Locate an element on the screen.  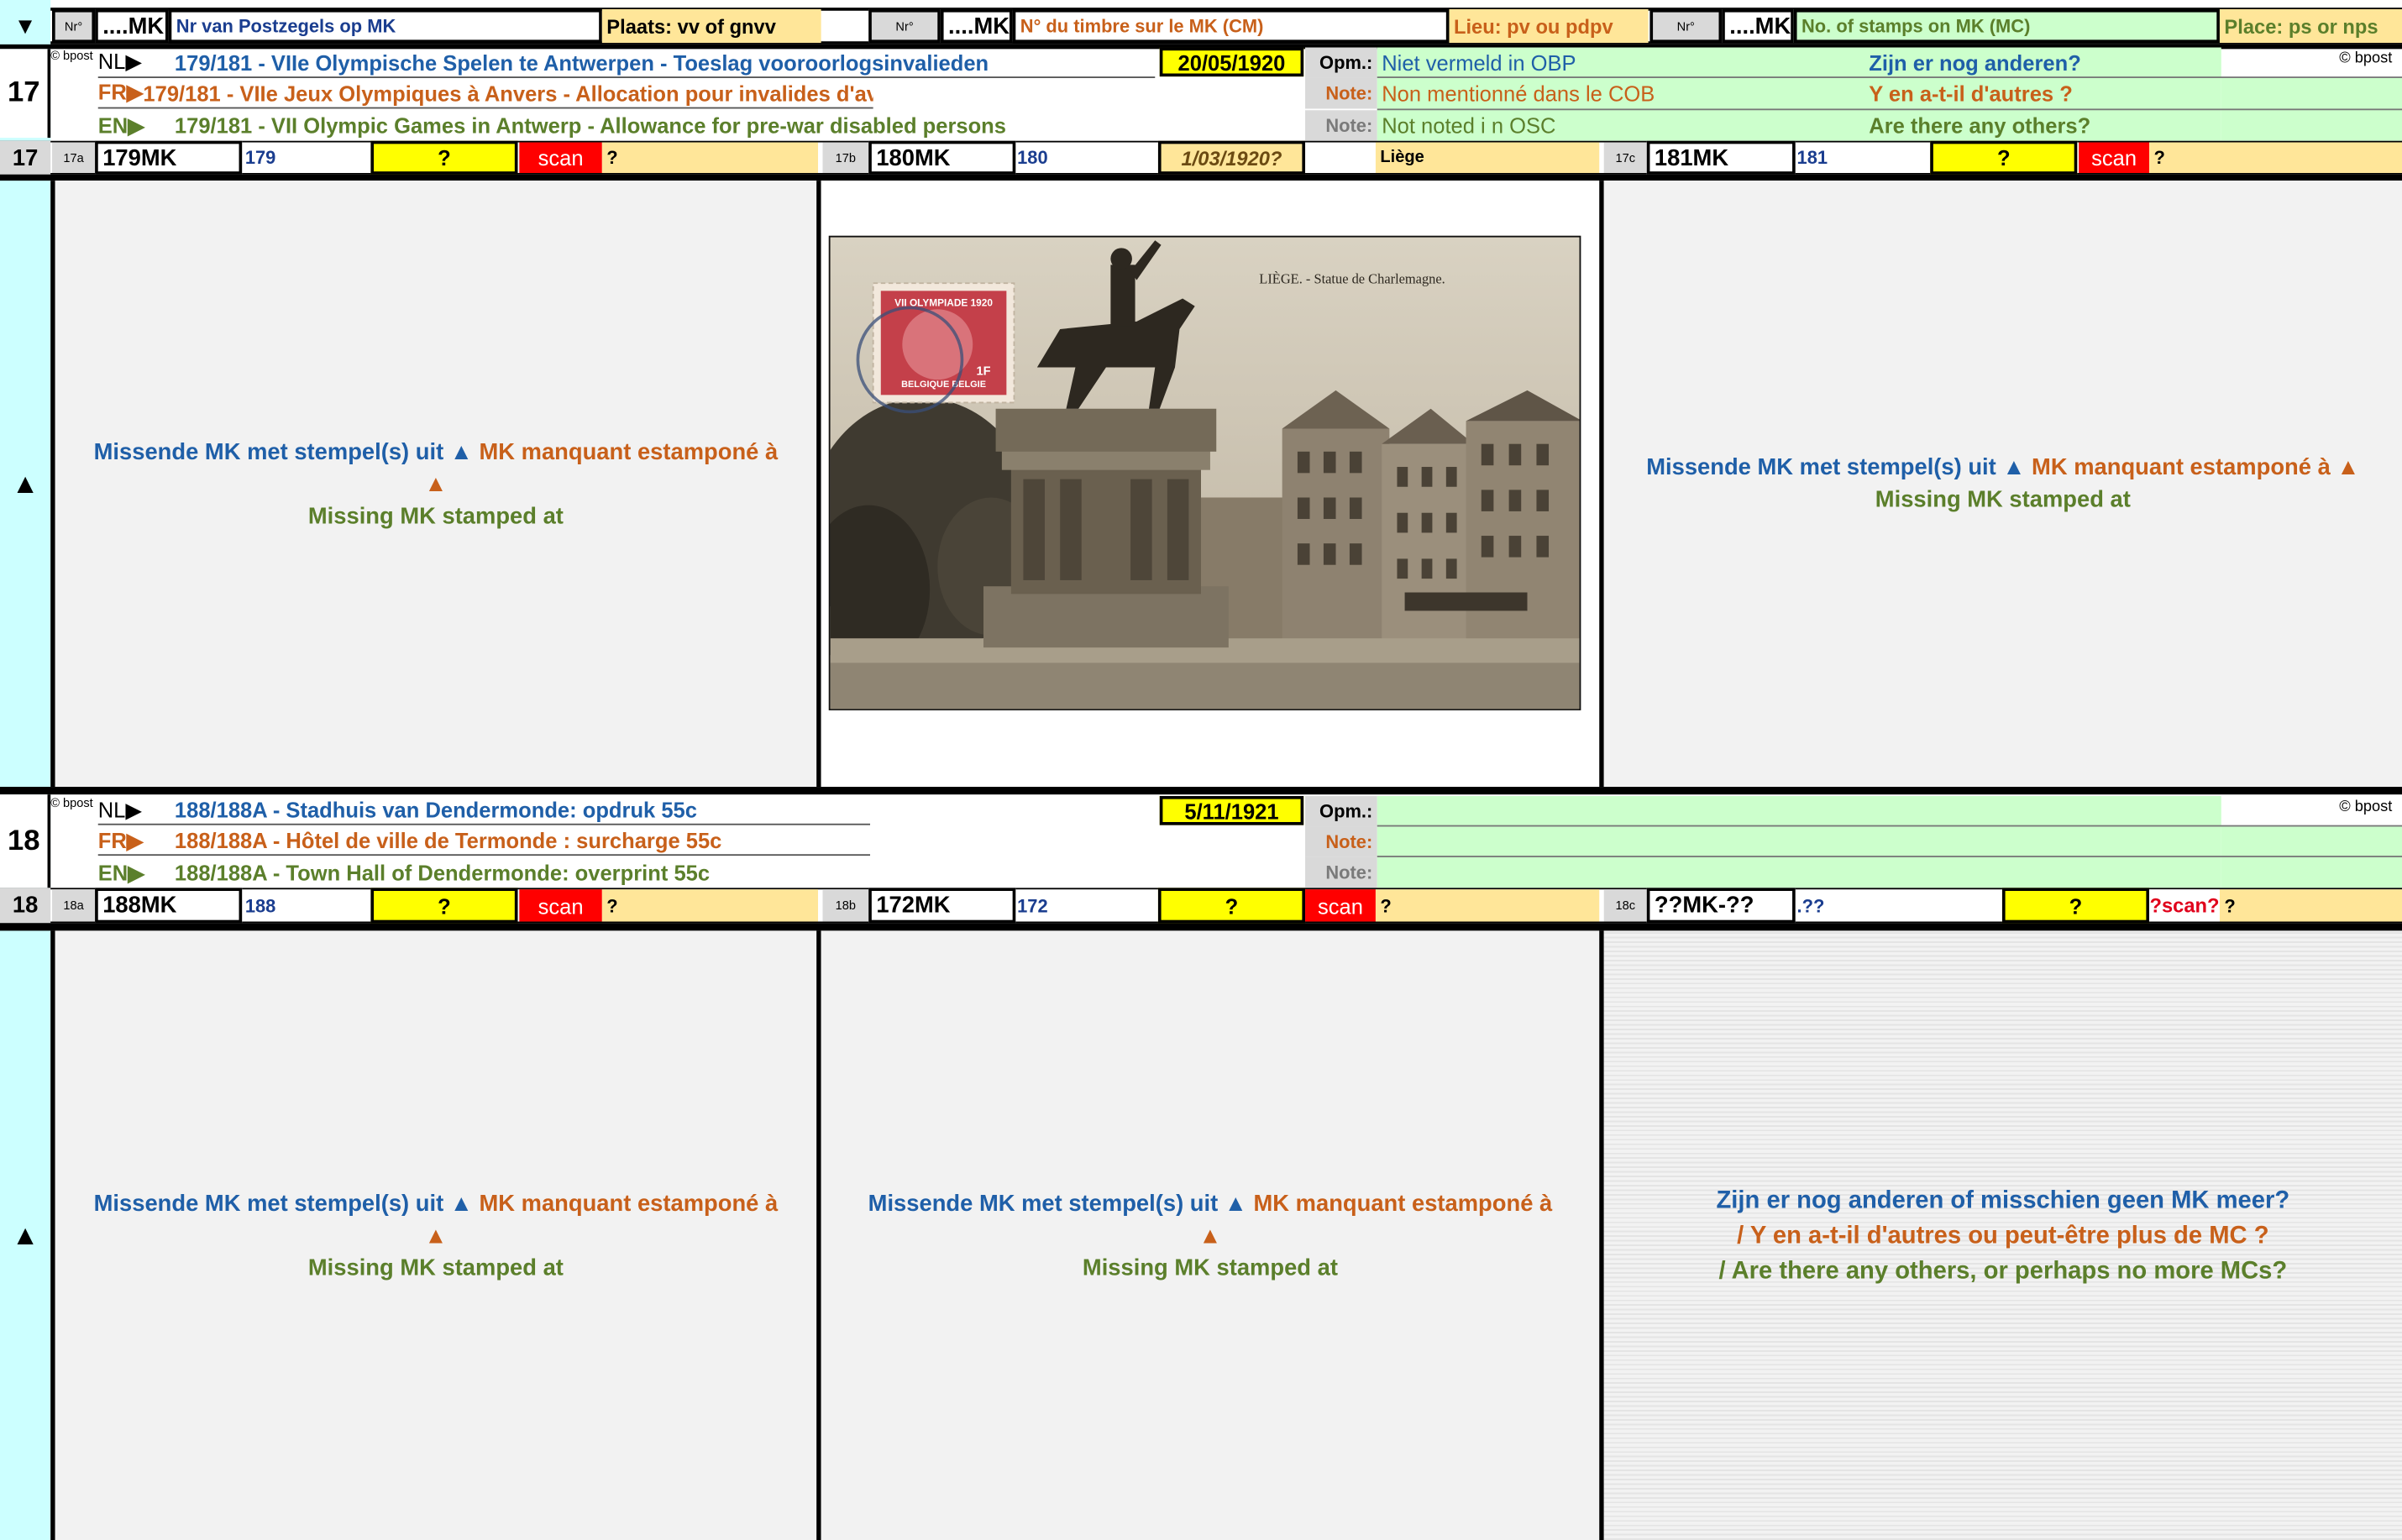
header-nl-place: Plaats: vv of gnvv is located at coordinates (711, 26).